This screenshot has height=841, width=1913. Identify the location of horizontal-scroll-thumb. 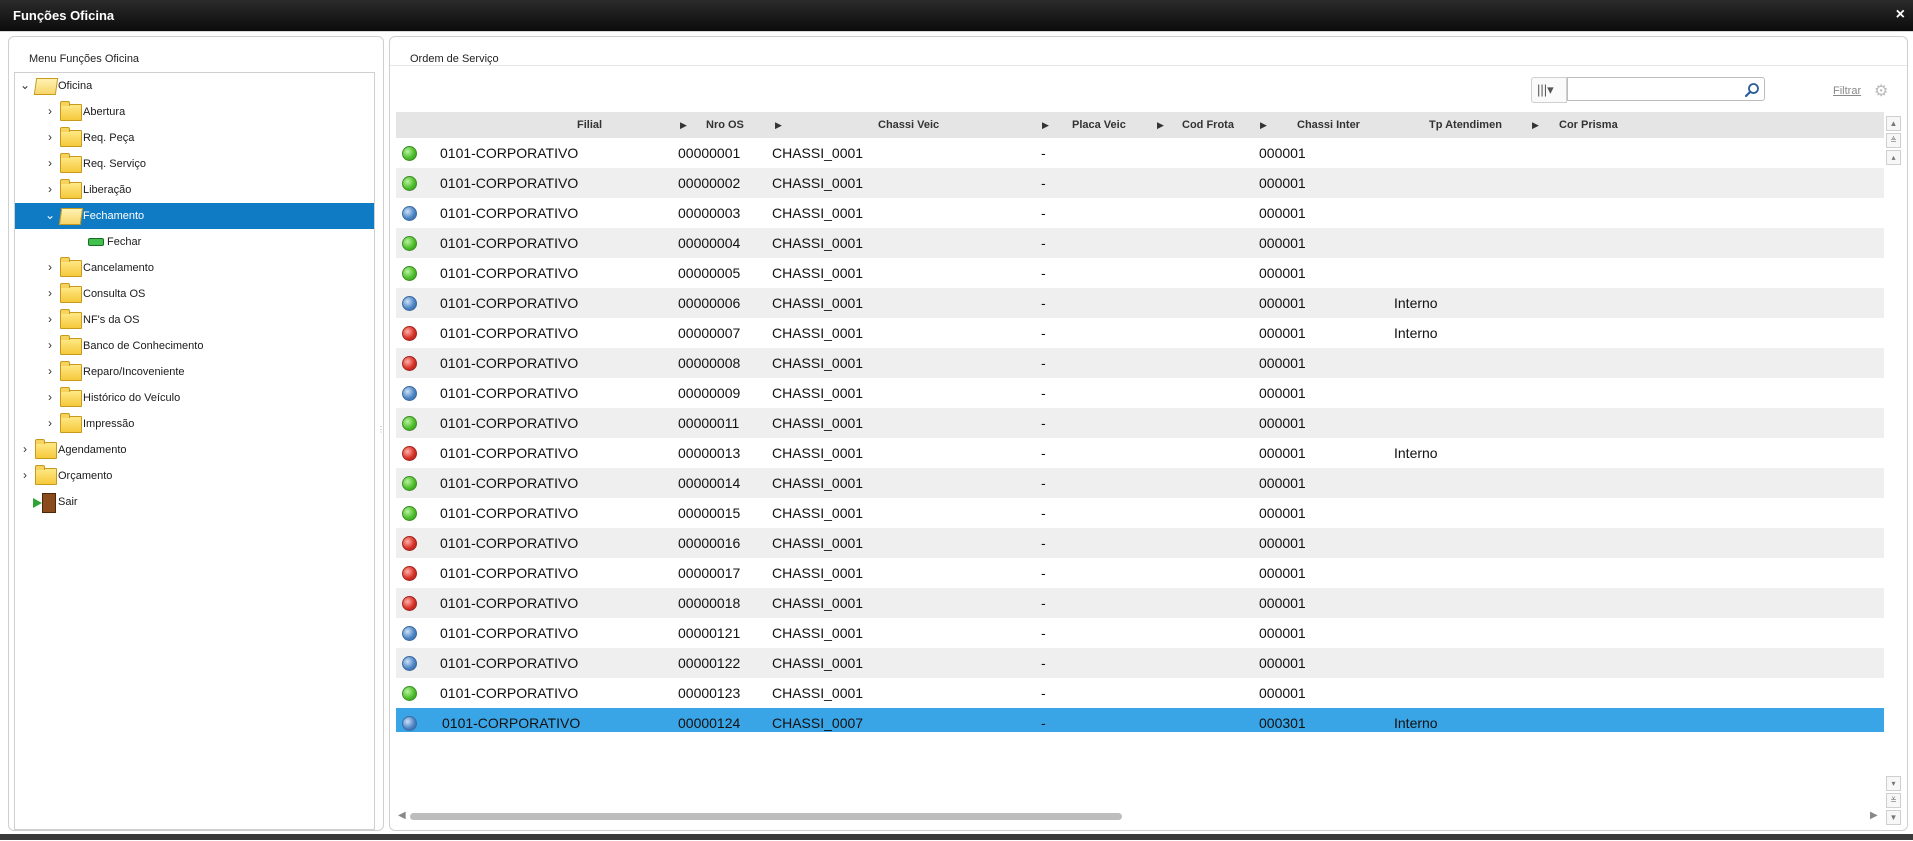
(766, 816).